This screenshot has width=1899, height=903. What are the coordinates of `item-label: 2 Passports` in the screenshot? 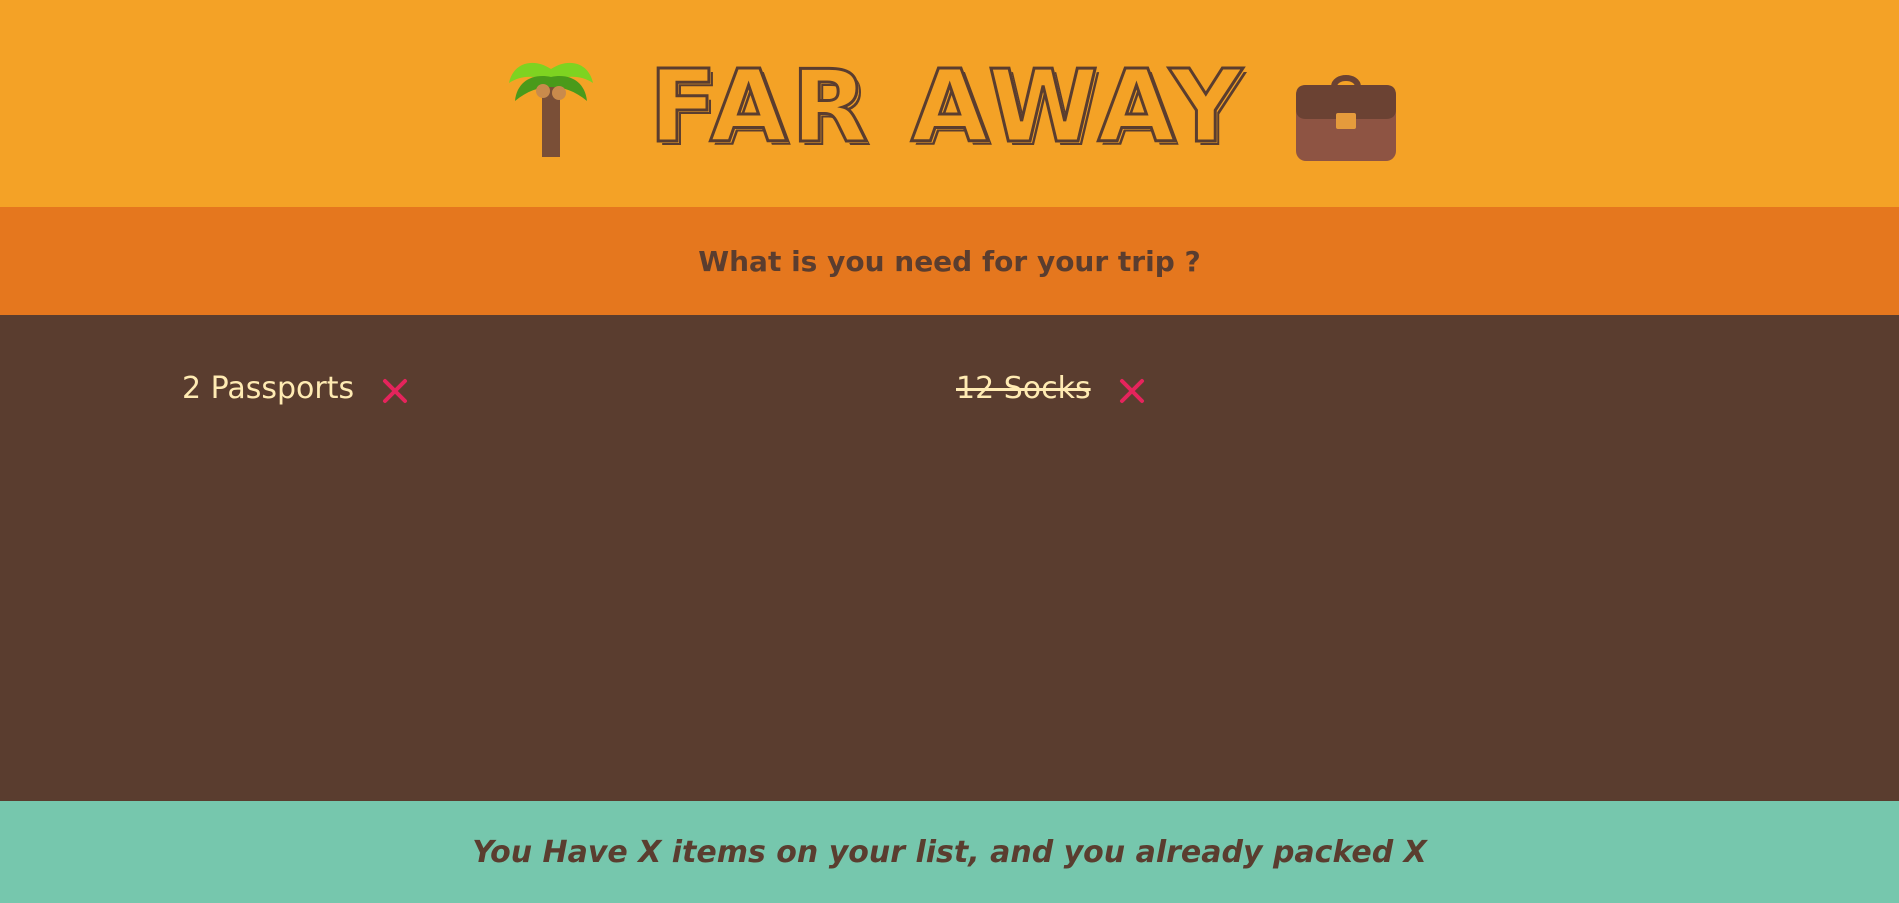 It's located at (268, 388).